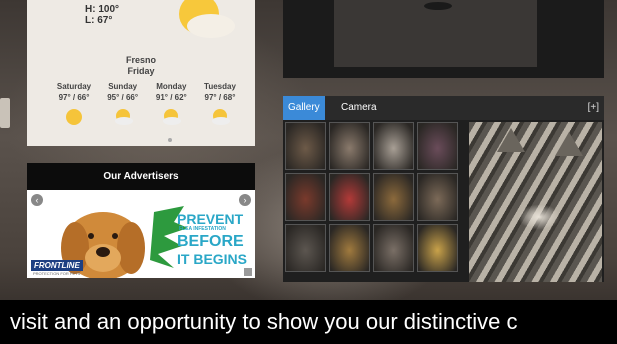 This screenshot has height=344, width=617. I want to click on forecast-day: Monday 91° / 62°, so click(171, 104).